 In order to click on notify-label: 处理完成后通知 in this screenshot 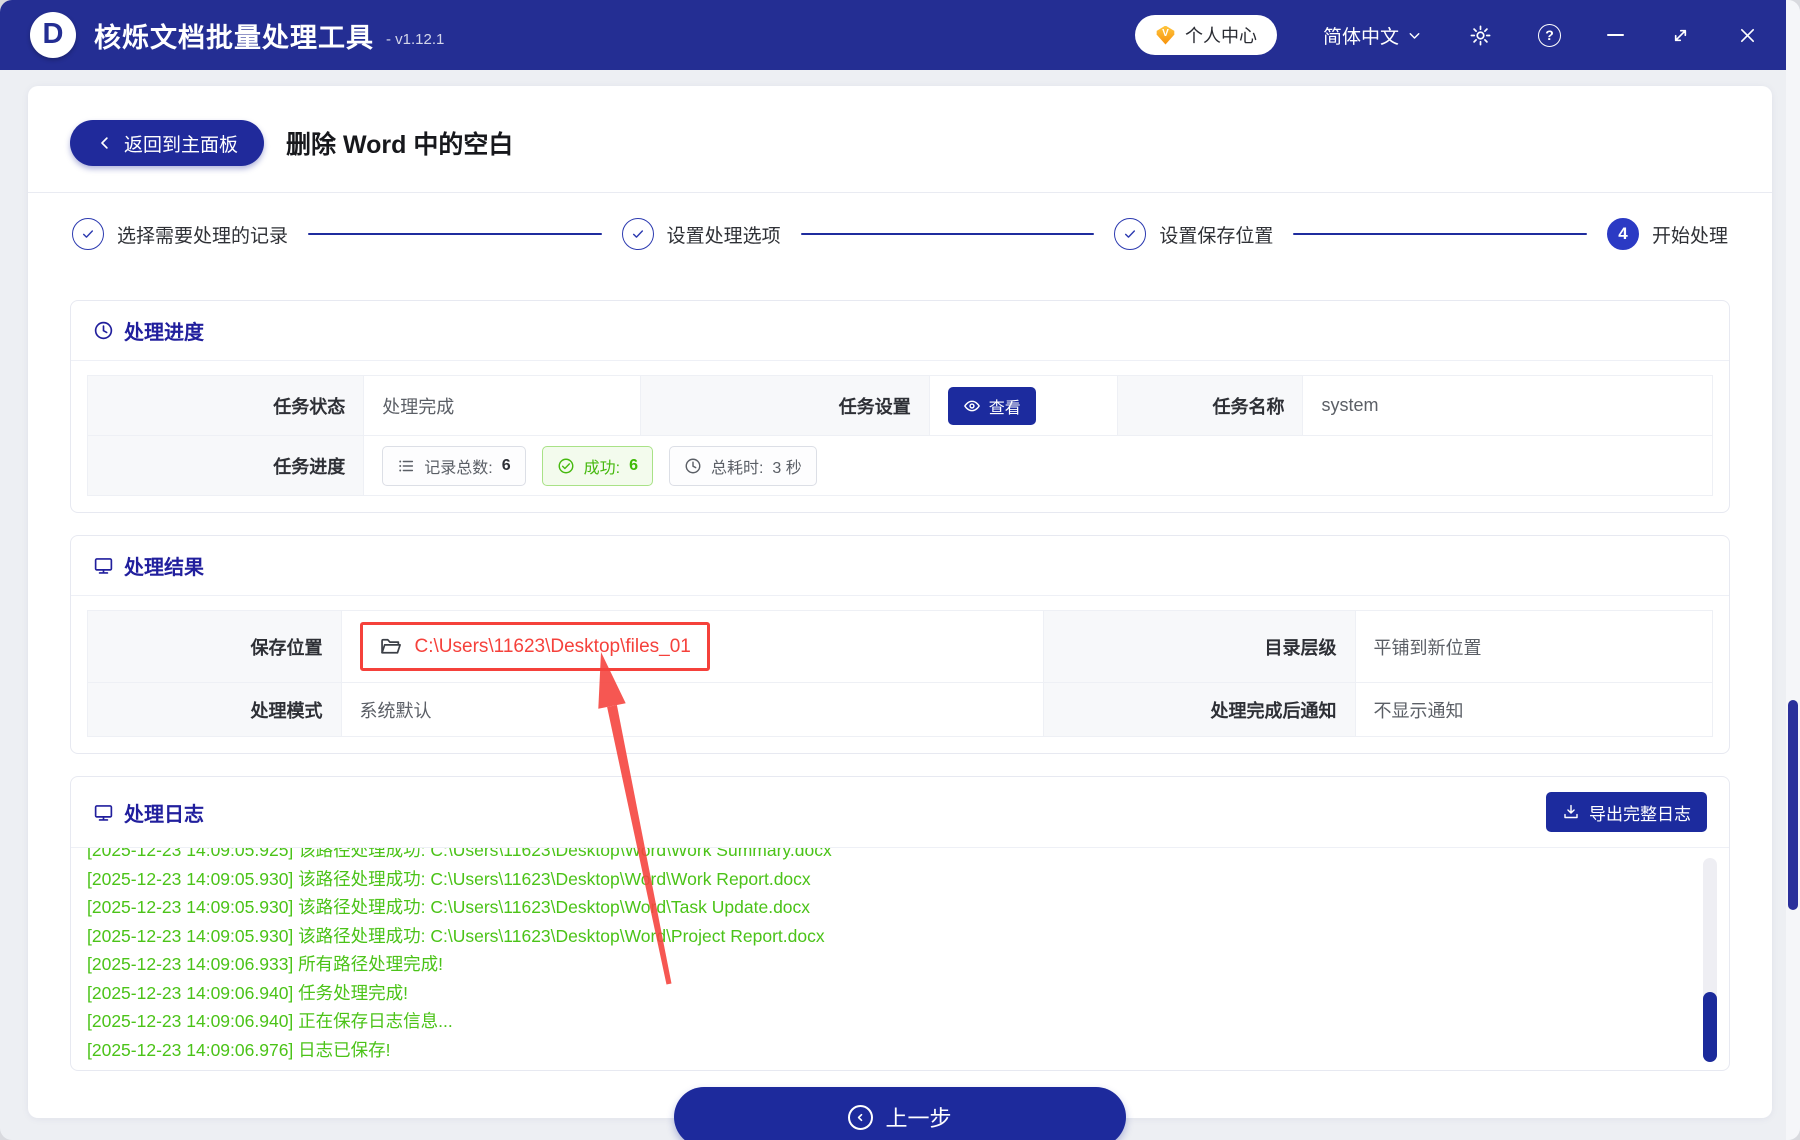, I will do `click(1199, 709)`.